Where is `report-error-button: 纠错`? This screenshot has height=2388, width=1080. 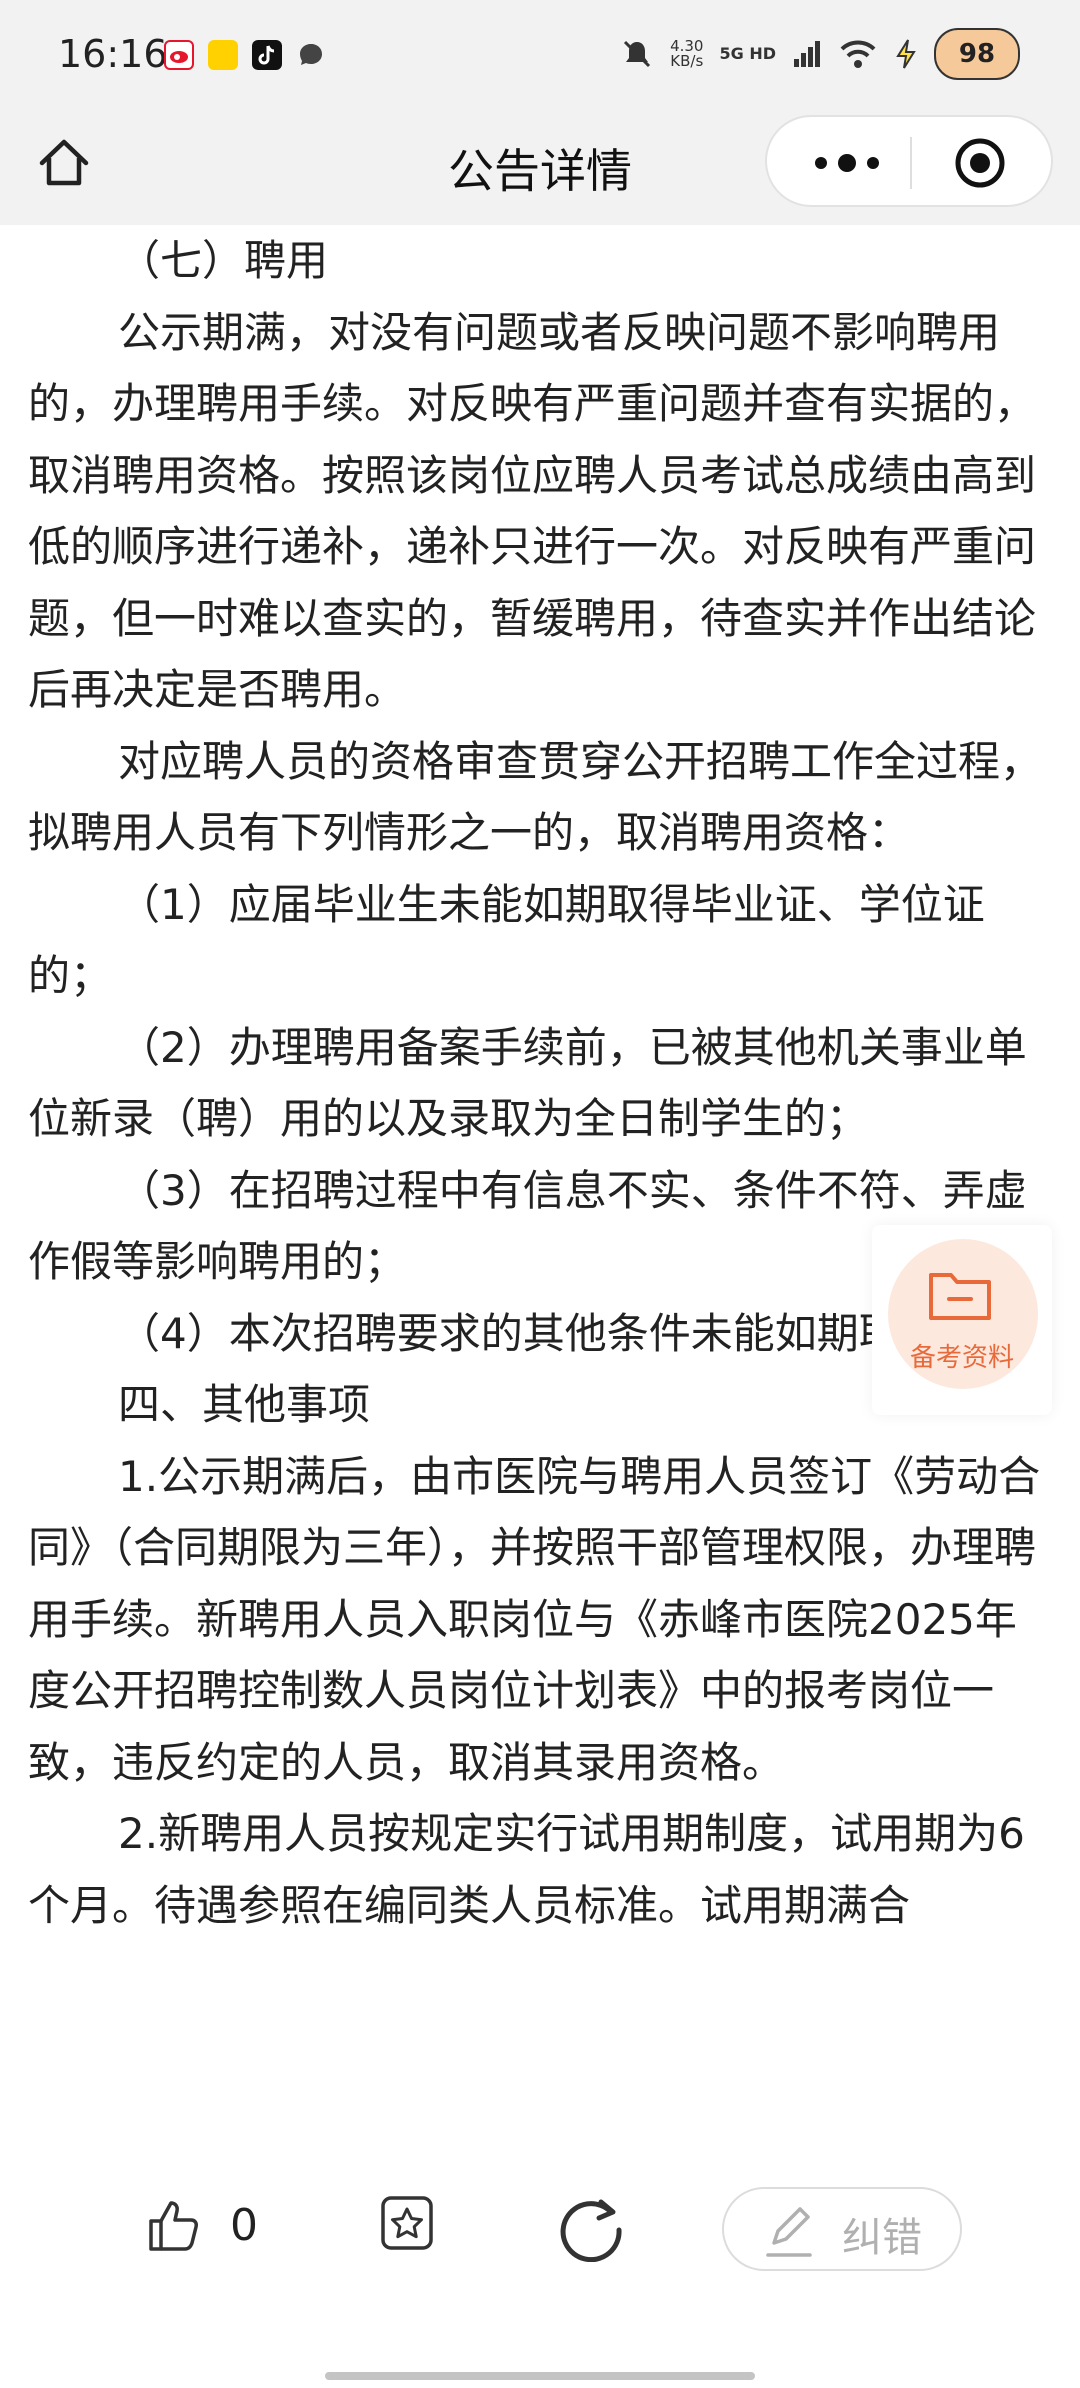
report-error-button: 纠错 is located at coordinates (842, 2229).